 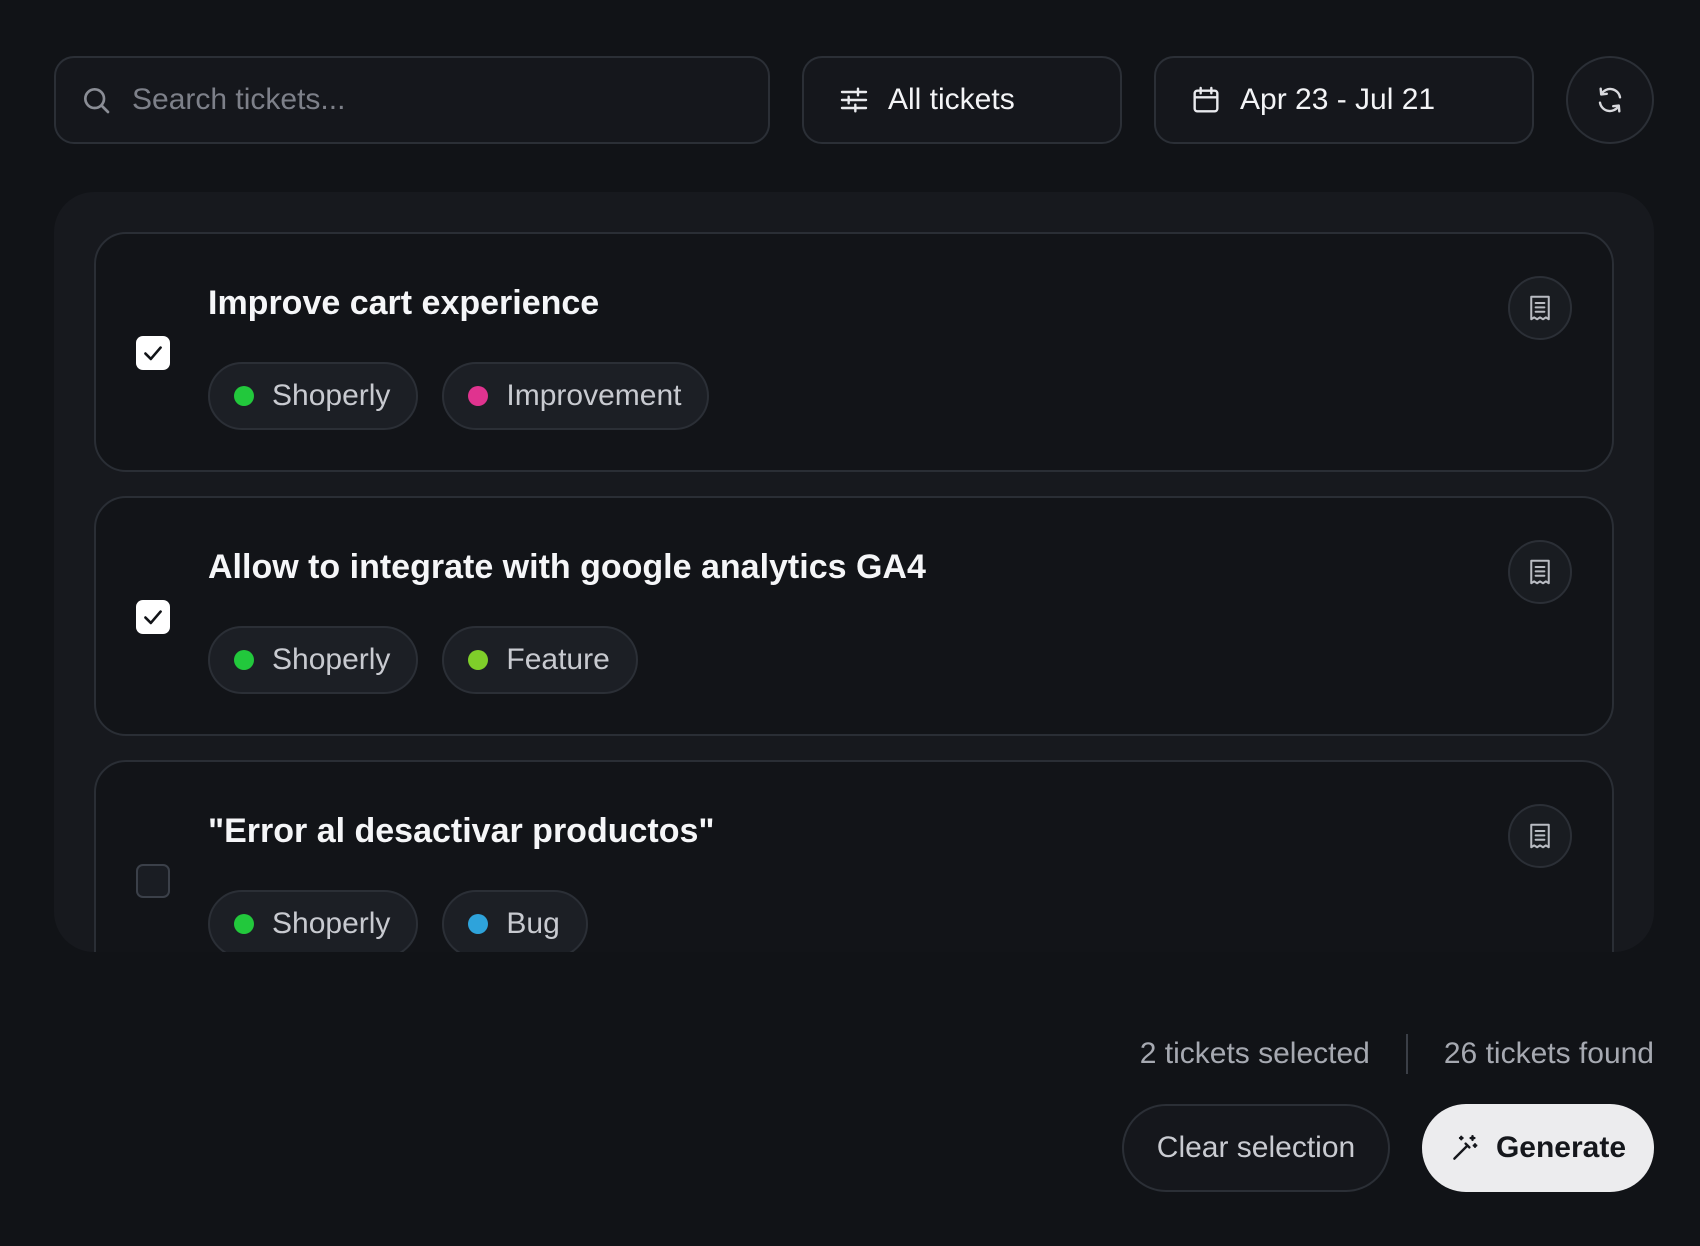 I want to click on search-box, so click(x=412, y=100).